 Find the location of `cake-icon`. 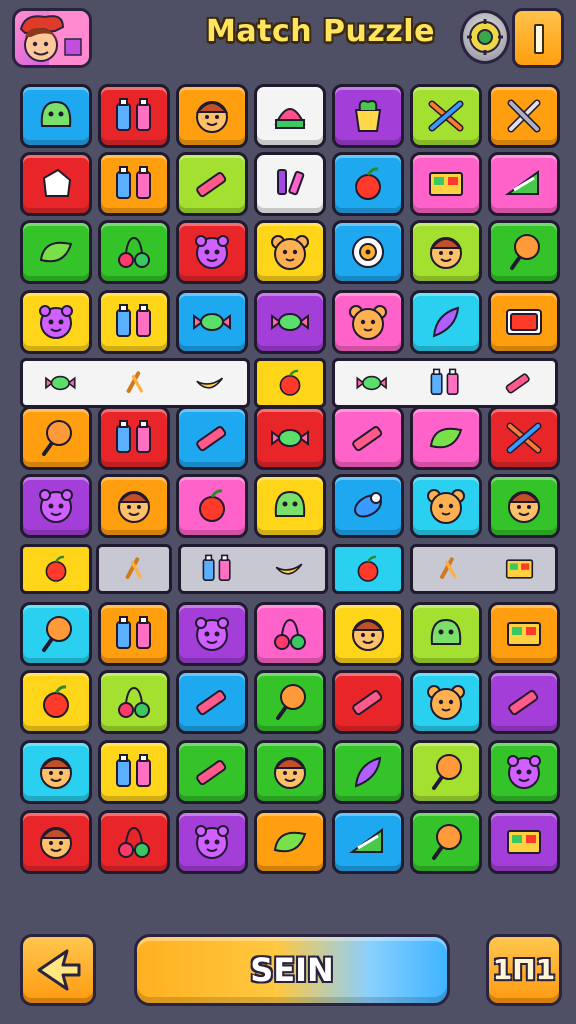

cake-icon is located at coordinates (290, 118).